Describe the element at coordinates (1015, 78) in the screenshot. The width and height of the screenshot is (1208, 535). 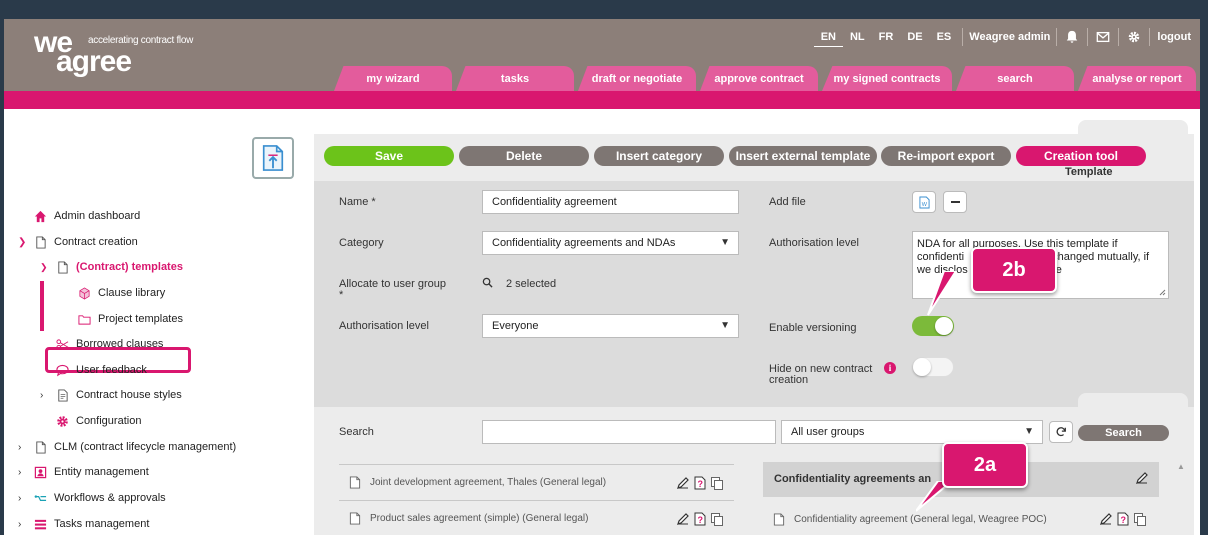
I see `tab-search: search` at that location.